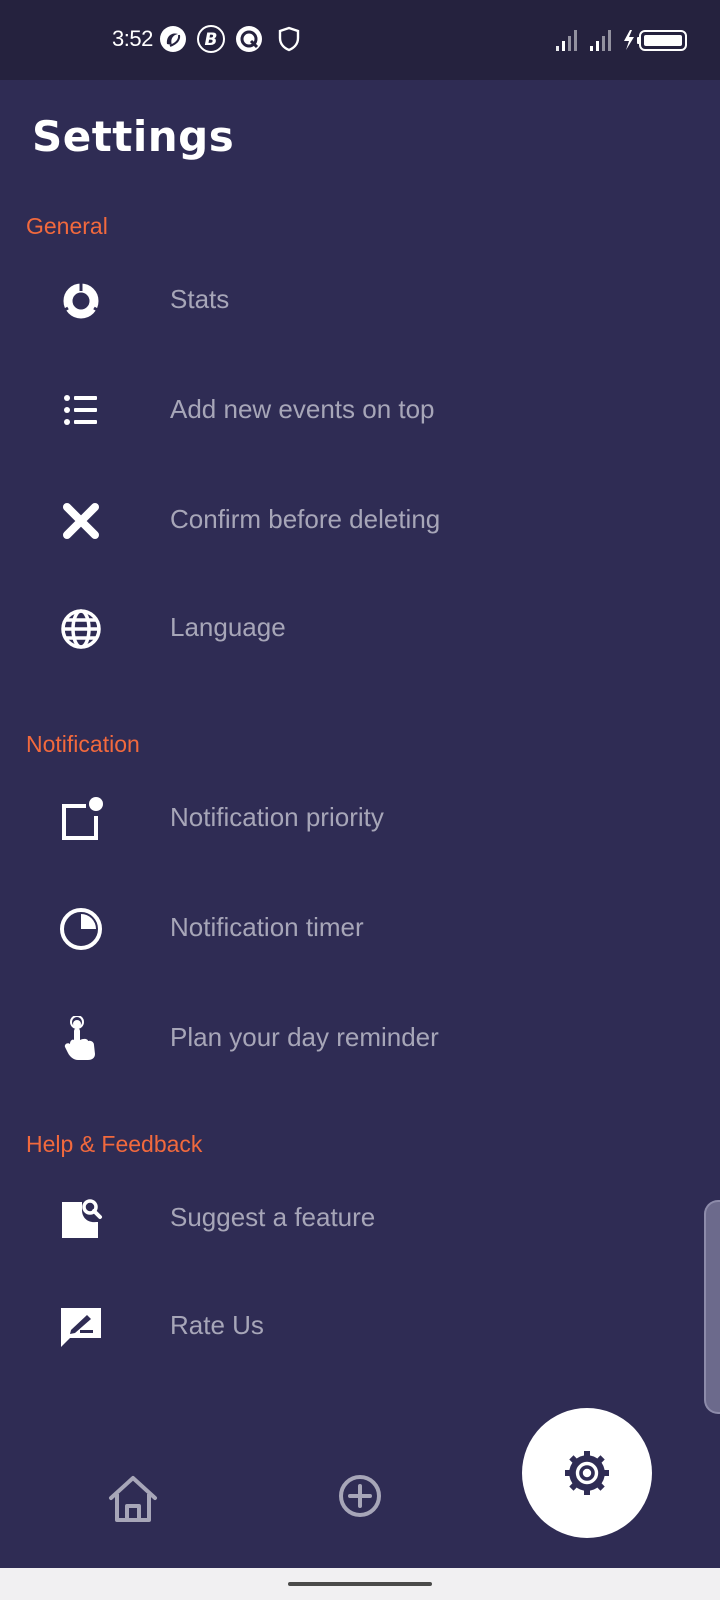 This screenshot has height=1600, width=720. What do you see at coordinates (200, 299) in the screenshot?
I see `setting-label-stats: Stats` at bounding box center [200, 299].